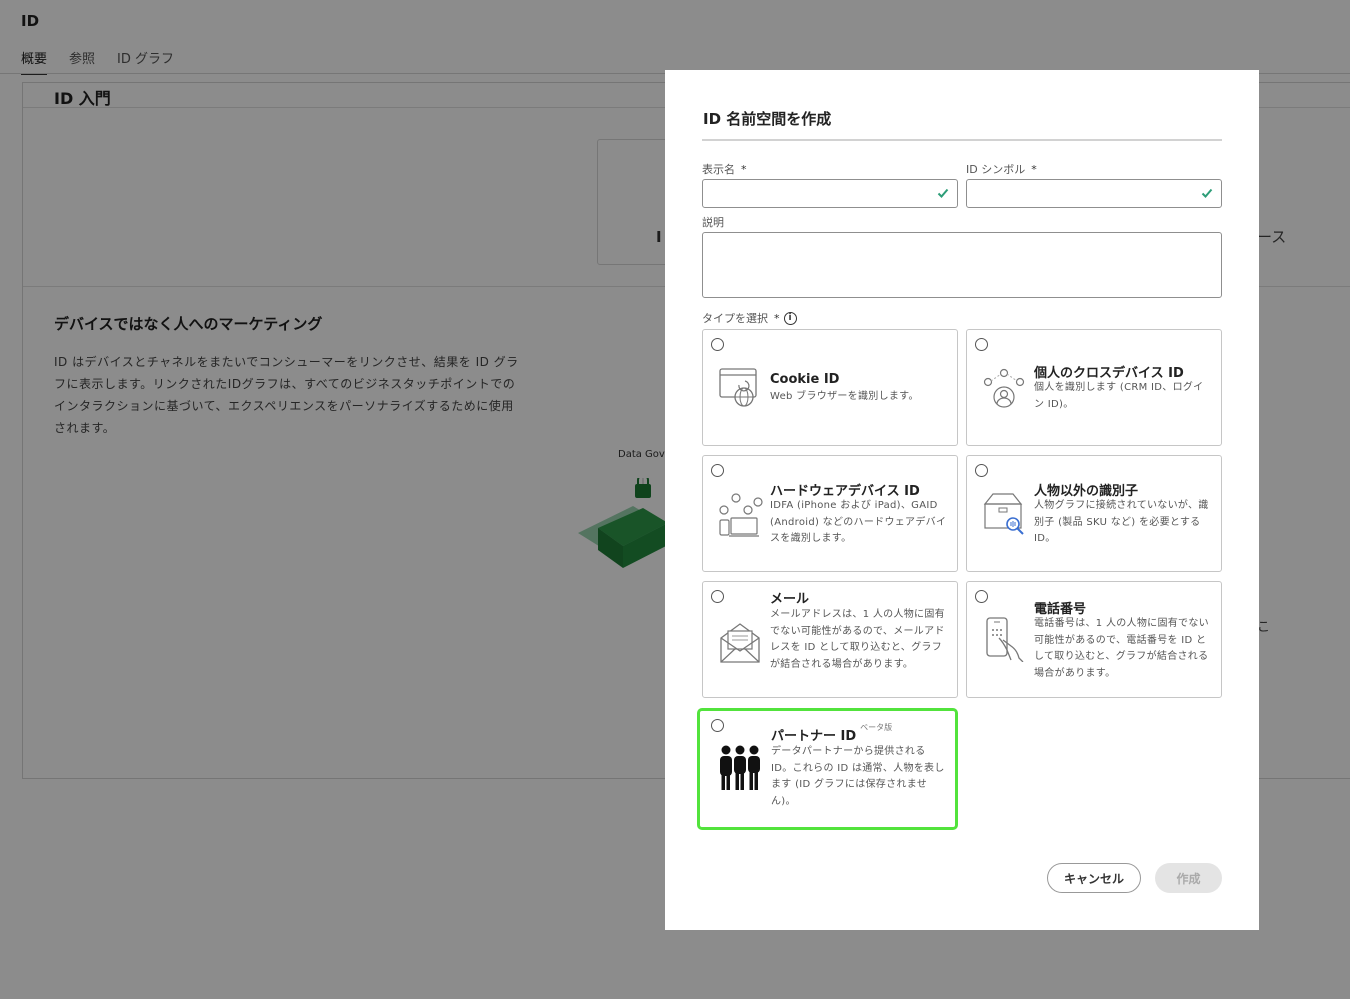 Image resolution: width=1350 pixels, height=999 pixels. I want to click on create-button: 作成, so click(1188, 878).